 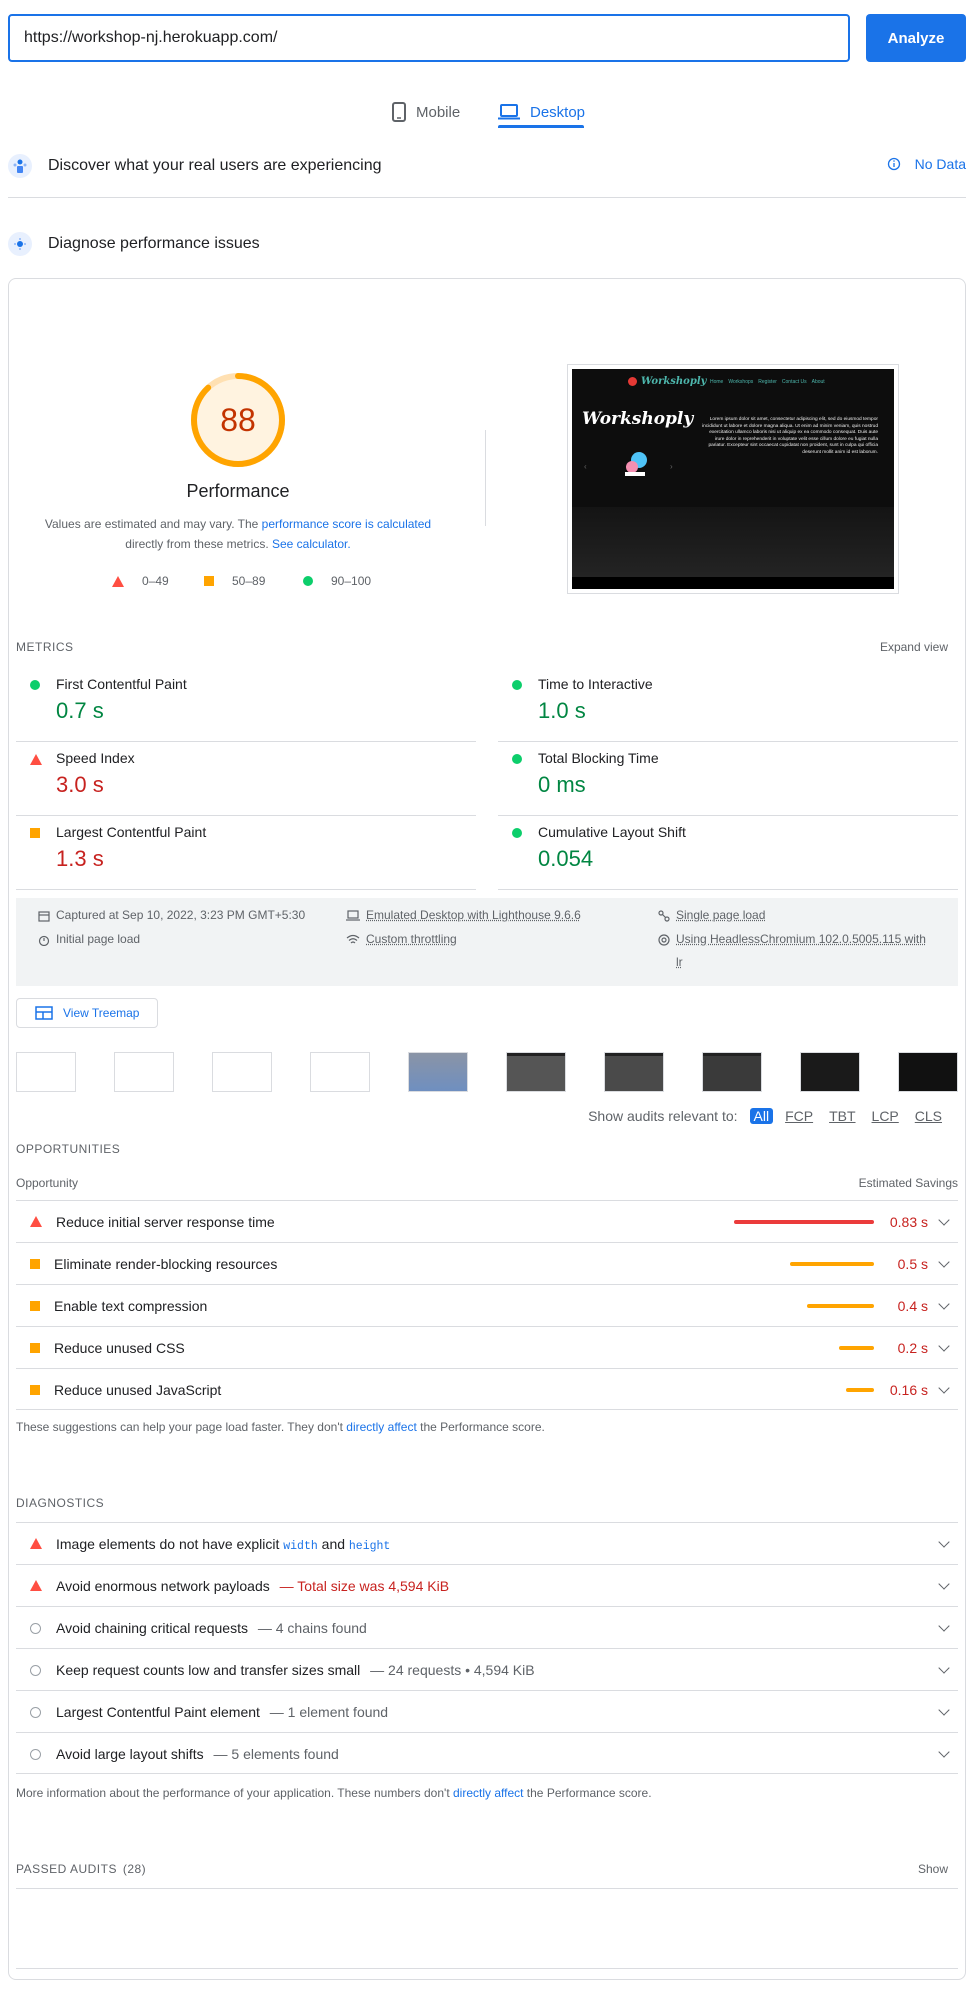 What do you see at coordinates (717, 382) in the screenshot?
I see `shot-nav-item: Home` at bounding box center [717, 382].